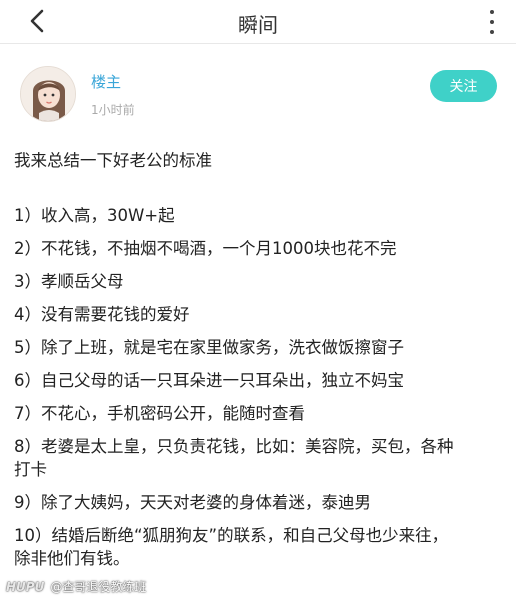 This screenshot has width=516, height=601. I want to click on list-item: 3）孝顺岳父母, so click(69, 281).